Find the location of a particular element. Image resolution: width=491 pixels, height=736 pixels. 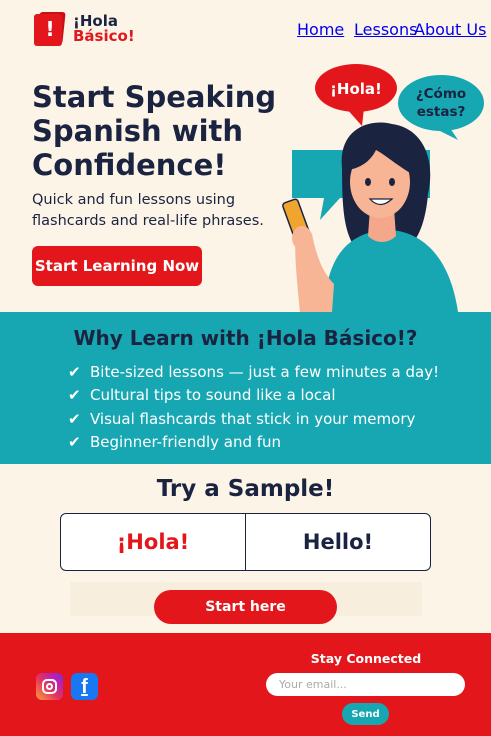

flashcard-english: Hello! is located at coordinates (338, 542).